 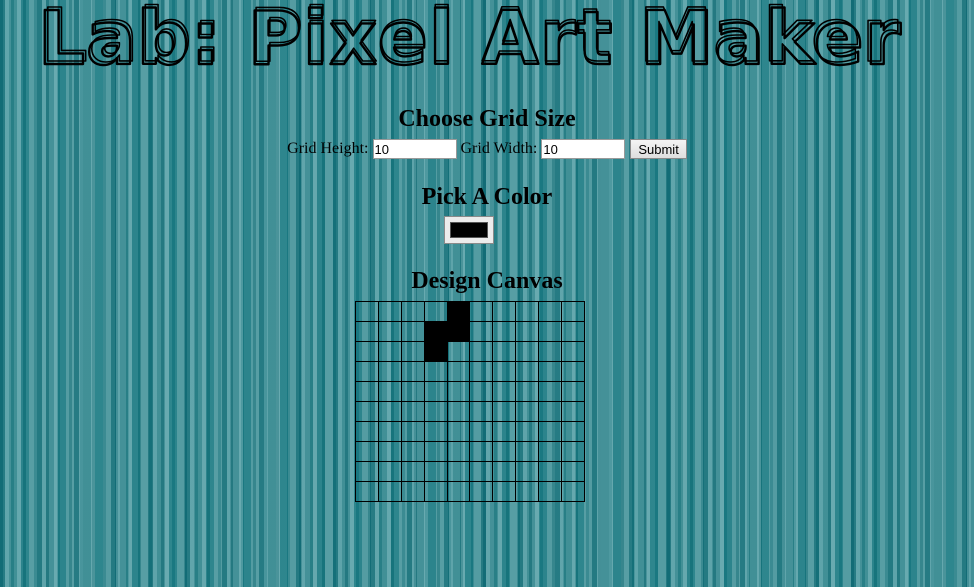 What do you see at coordinates (658, 149) in the screenshot?
I see `submit-button: Submit` at bounding box center [658, 149].